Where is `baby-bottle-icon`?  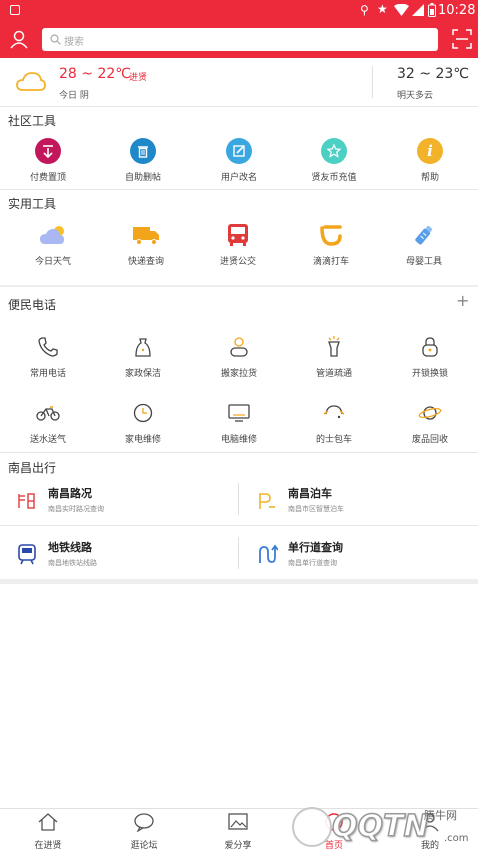 baby-bottle-icon is located at coordinates (424, 235).